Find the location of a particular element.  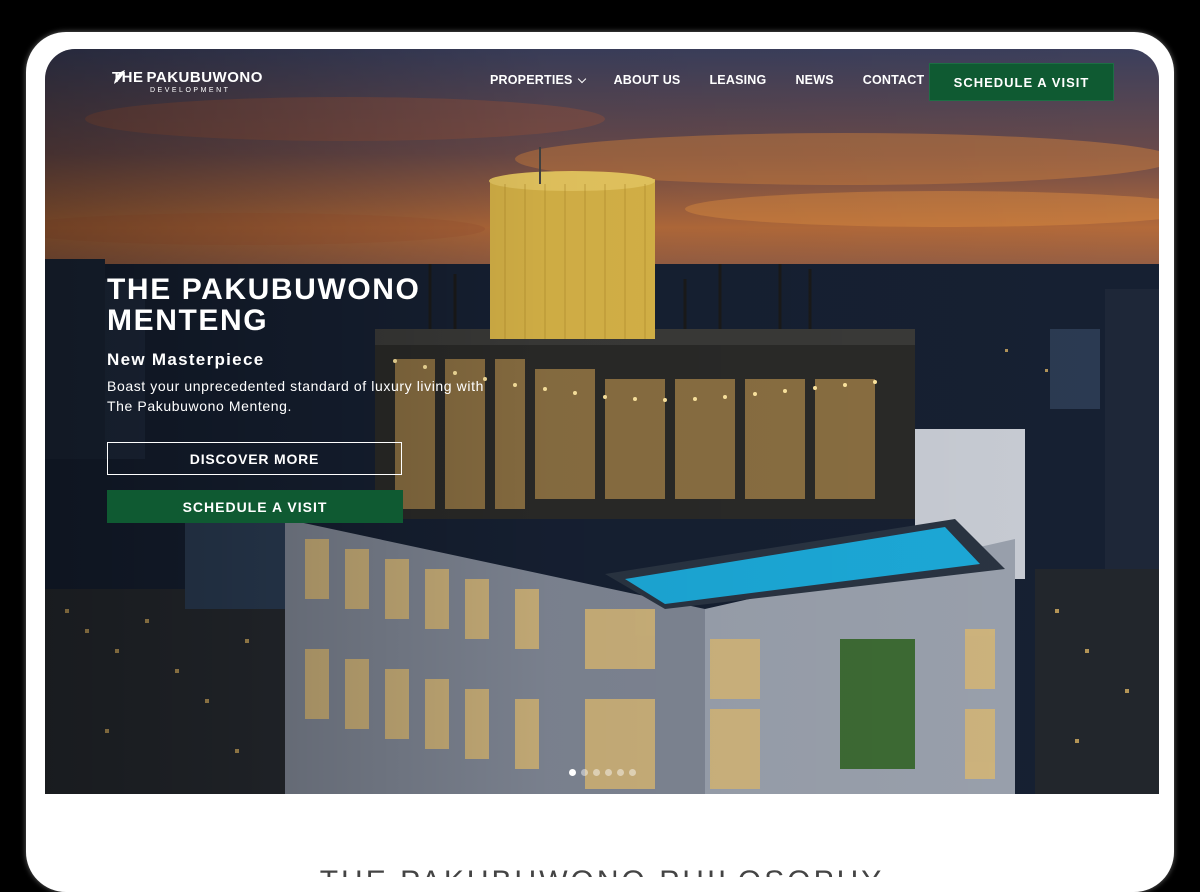

leaf-icon is located at coordinates (119, 77).